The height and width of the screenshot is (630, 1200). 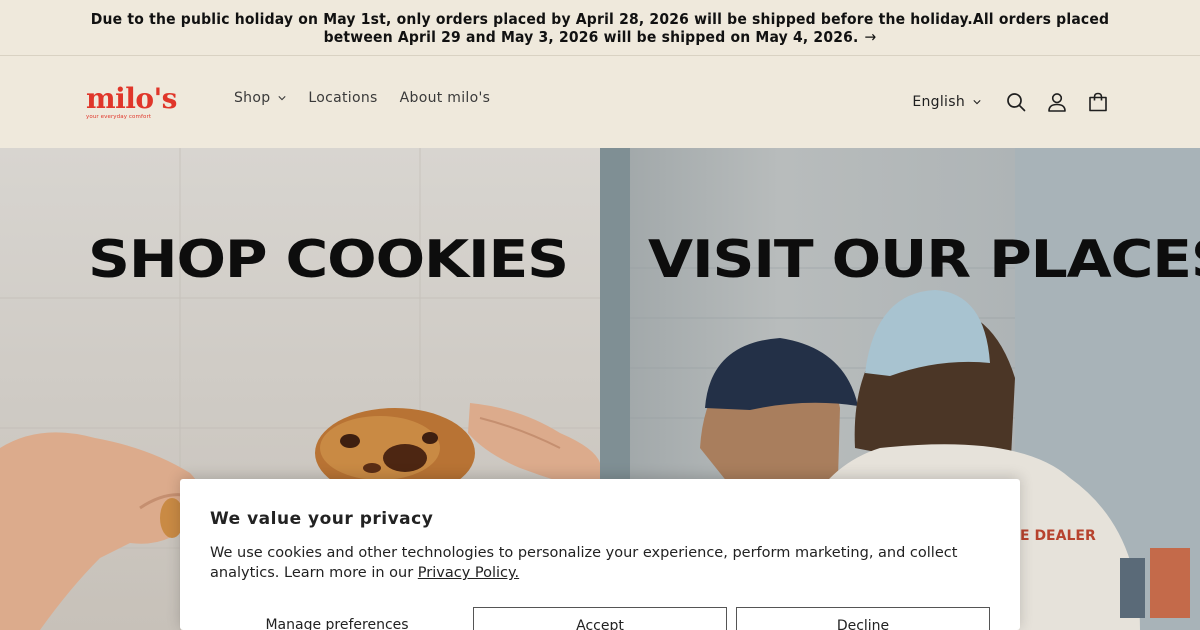 What do you see at coordinates (328, 260) in the screenshot?
I see `shop-cookies-title: SHOP COOKIES` at bounding box center [328, 260].